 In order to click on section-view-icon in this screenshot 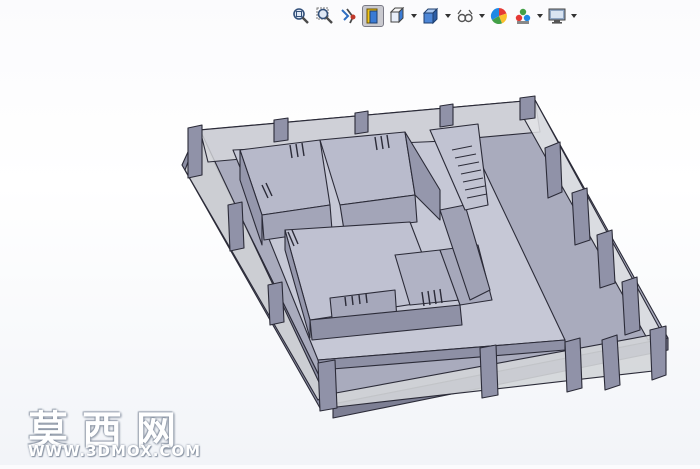, I will do `click(372, 16)`.